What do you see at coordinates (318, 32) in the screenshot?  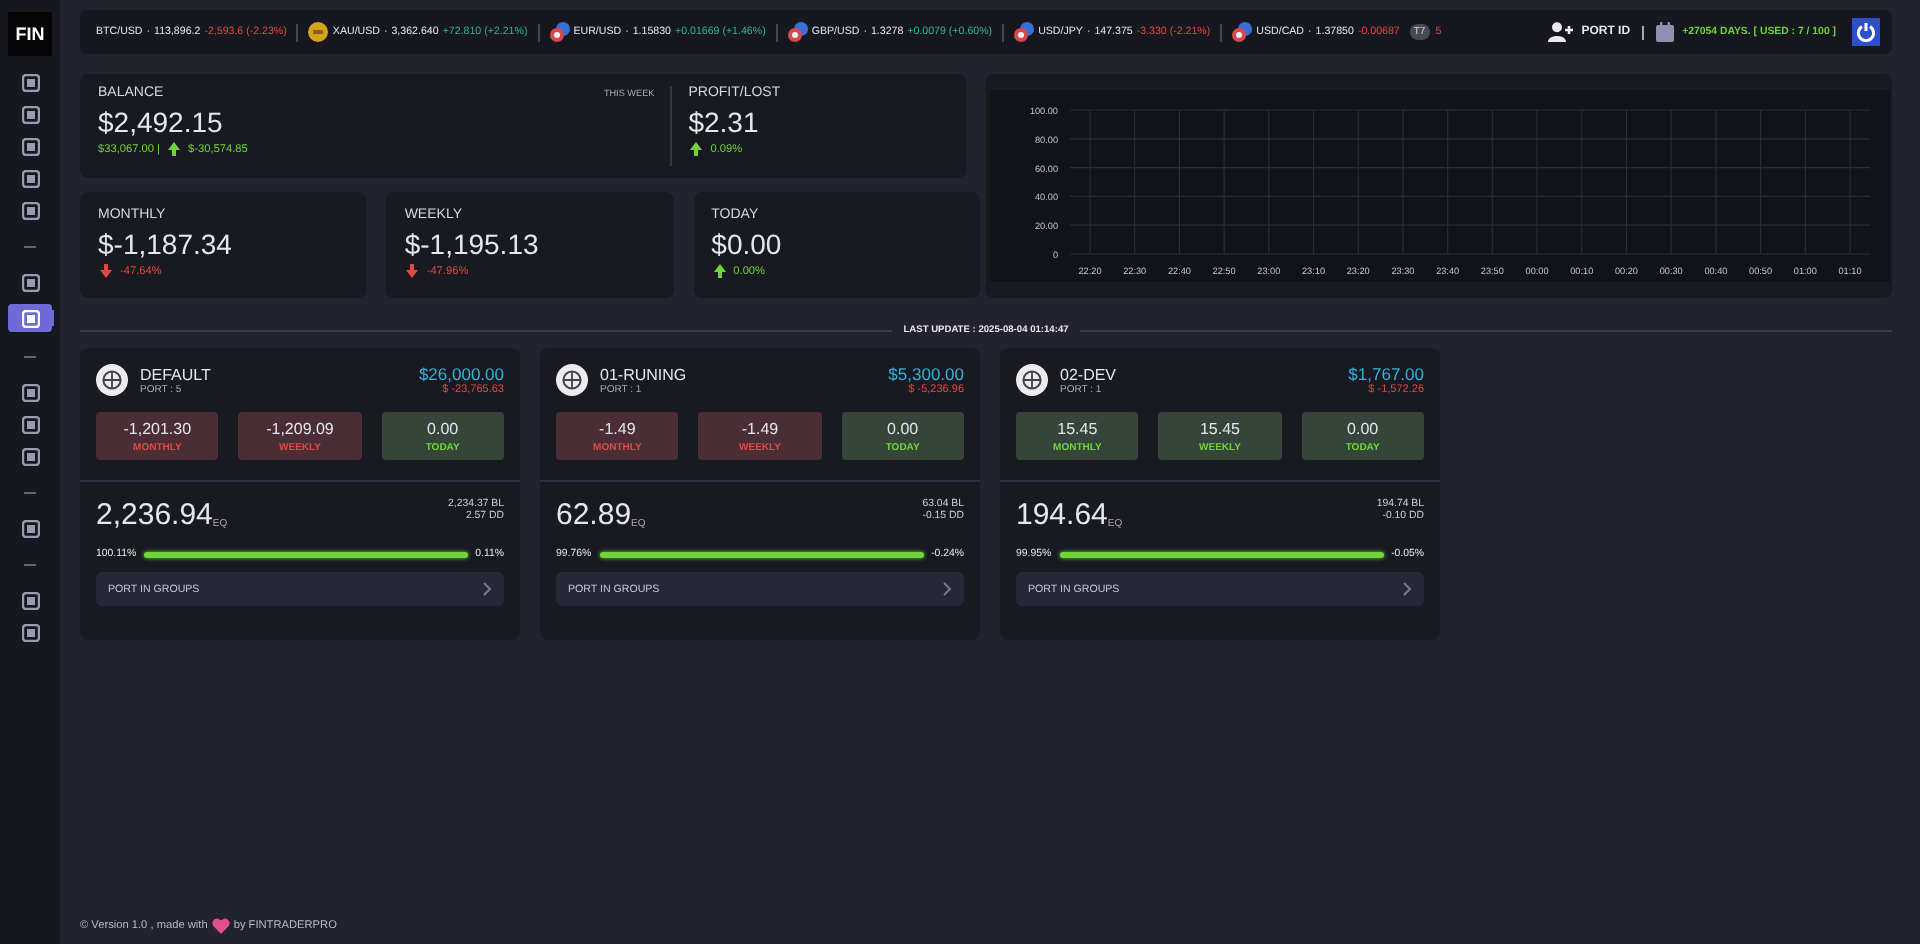 I see `coin-icon` at bounding box center [318, 32].